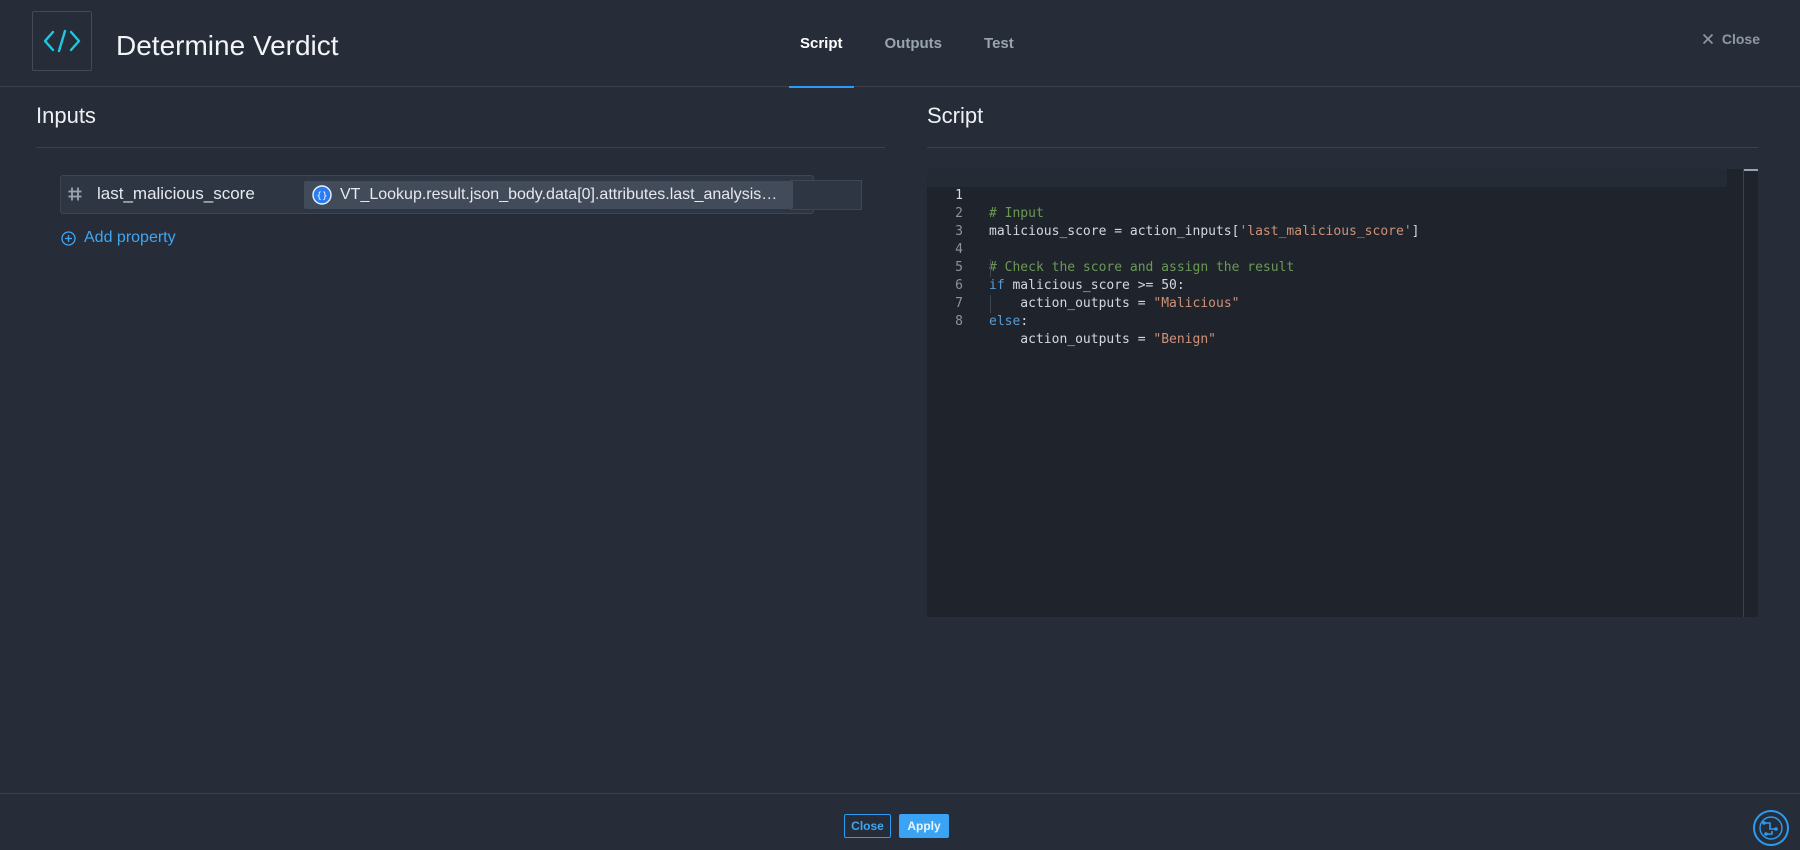  Describe the element at coordinates (176, 194) in the screenshot. I see `property-name: last_malicious_score` at that location.